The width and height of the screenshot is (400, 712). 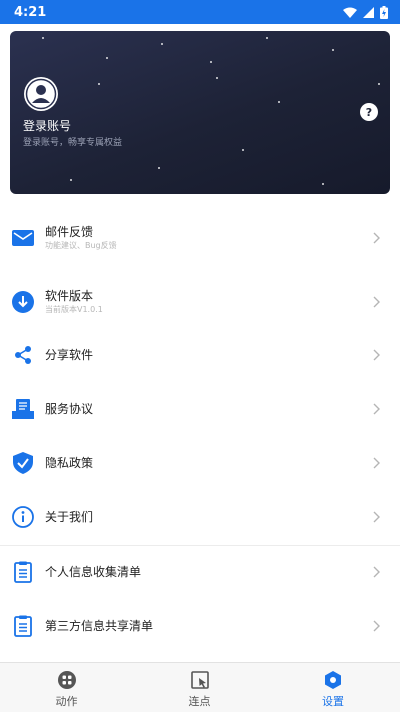 I want to click on menu-item-email-feedback: 邮件反馈 功能建议、Bug反馈, so click(x=200, y=238).